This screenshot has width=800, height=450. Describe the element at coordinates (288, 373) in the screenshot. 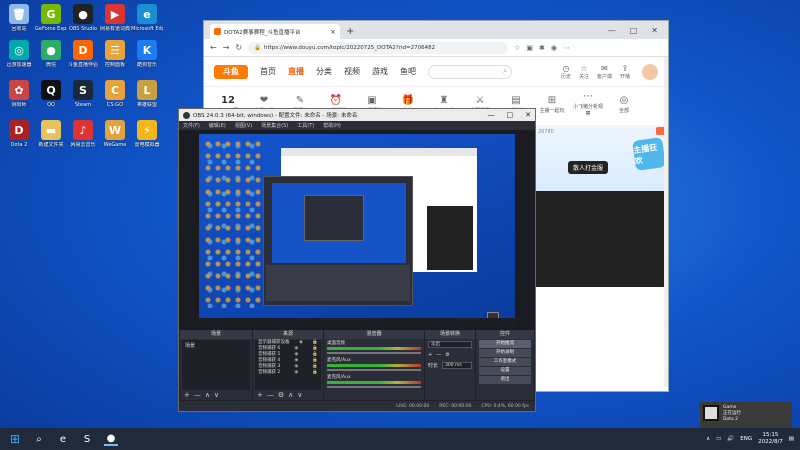

I see `source-item: 音频捕获 2 ◉ 🔒` at that location.